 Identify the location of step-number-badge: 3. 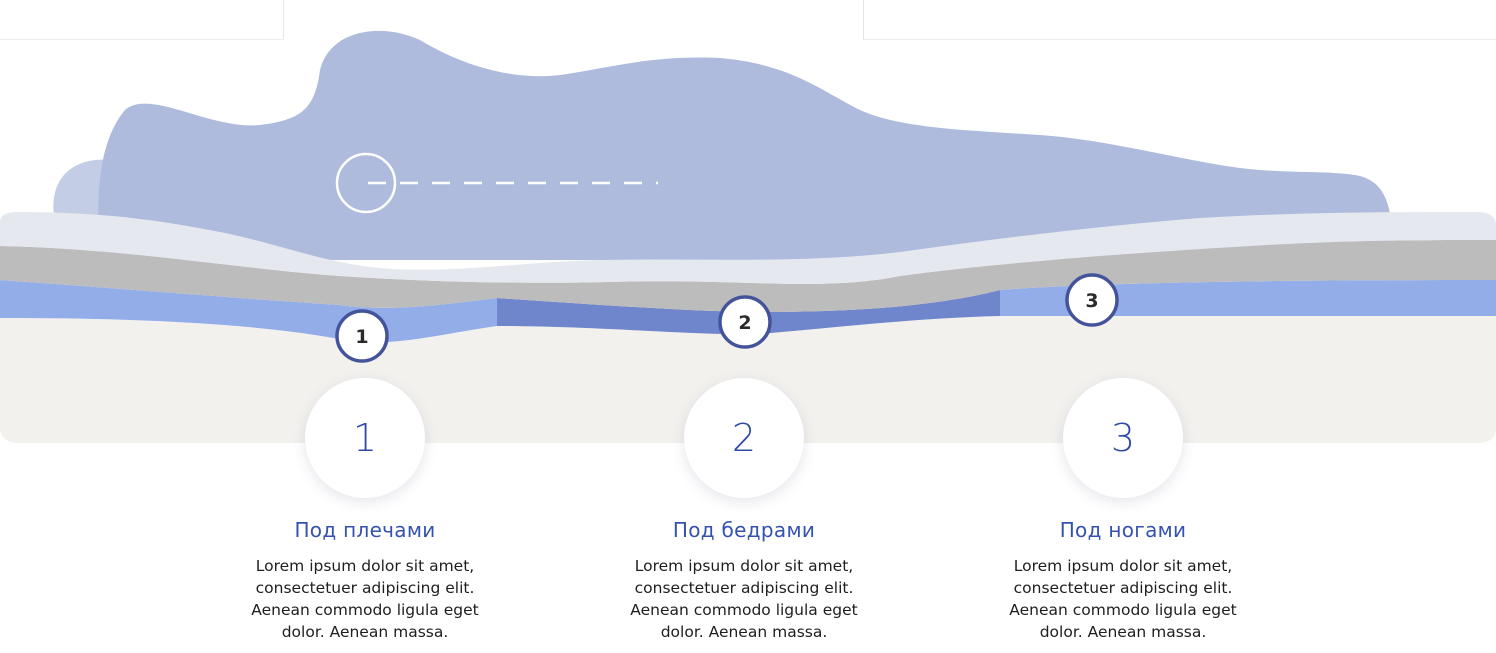
(1123, 438).